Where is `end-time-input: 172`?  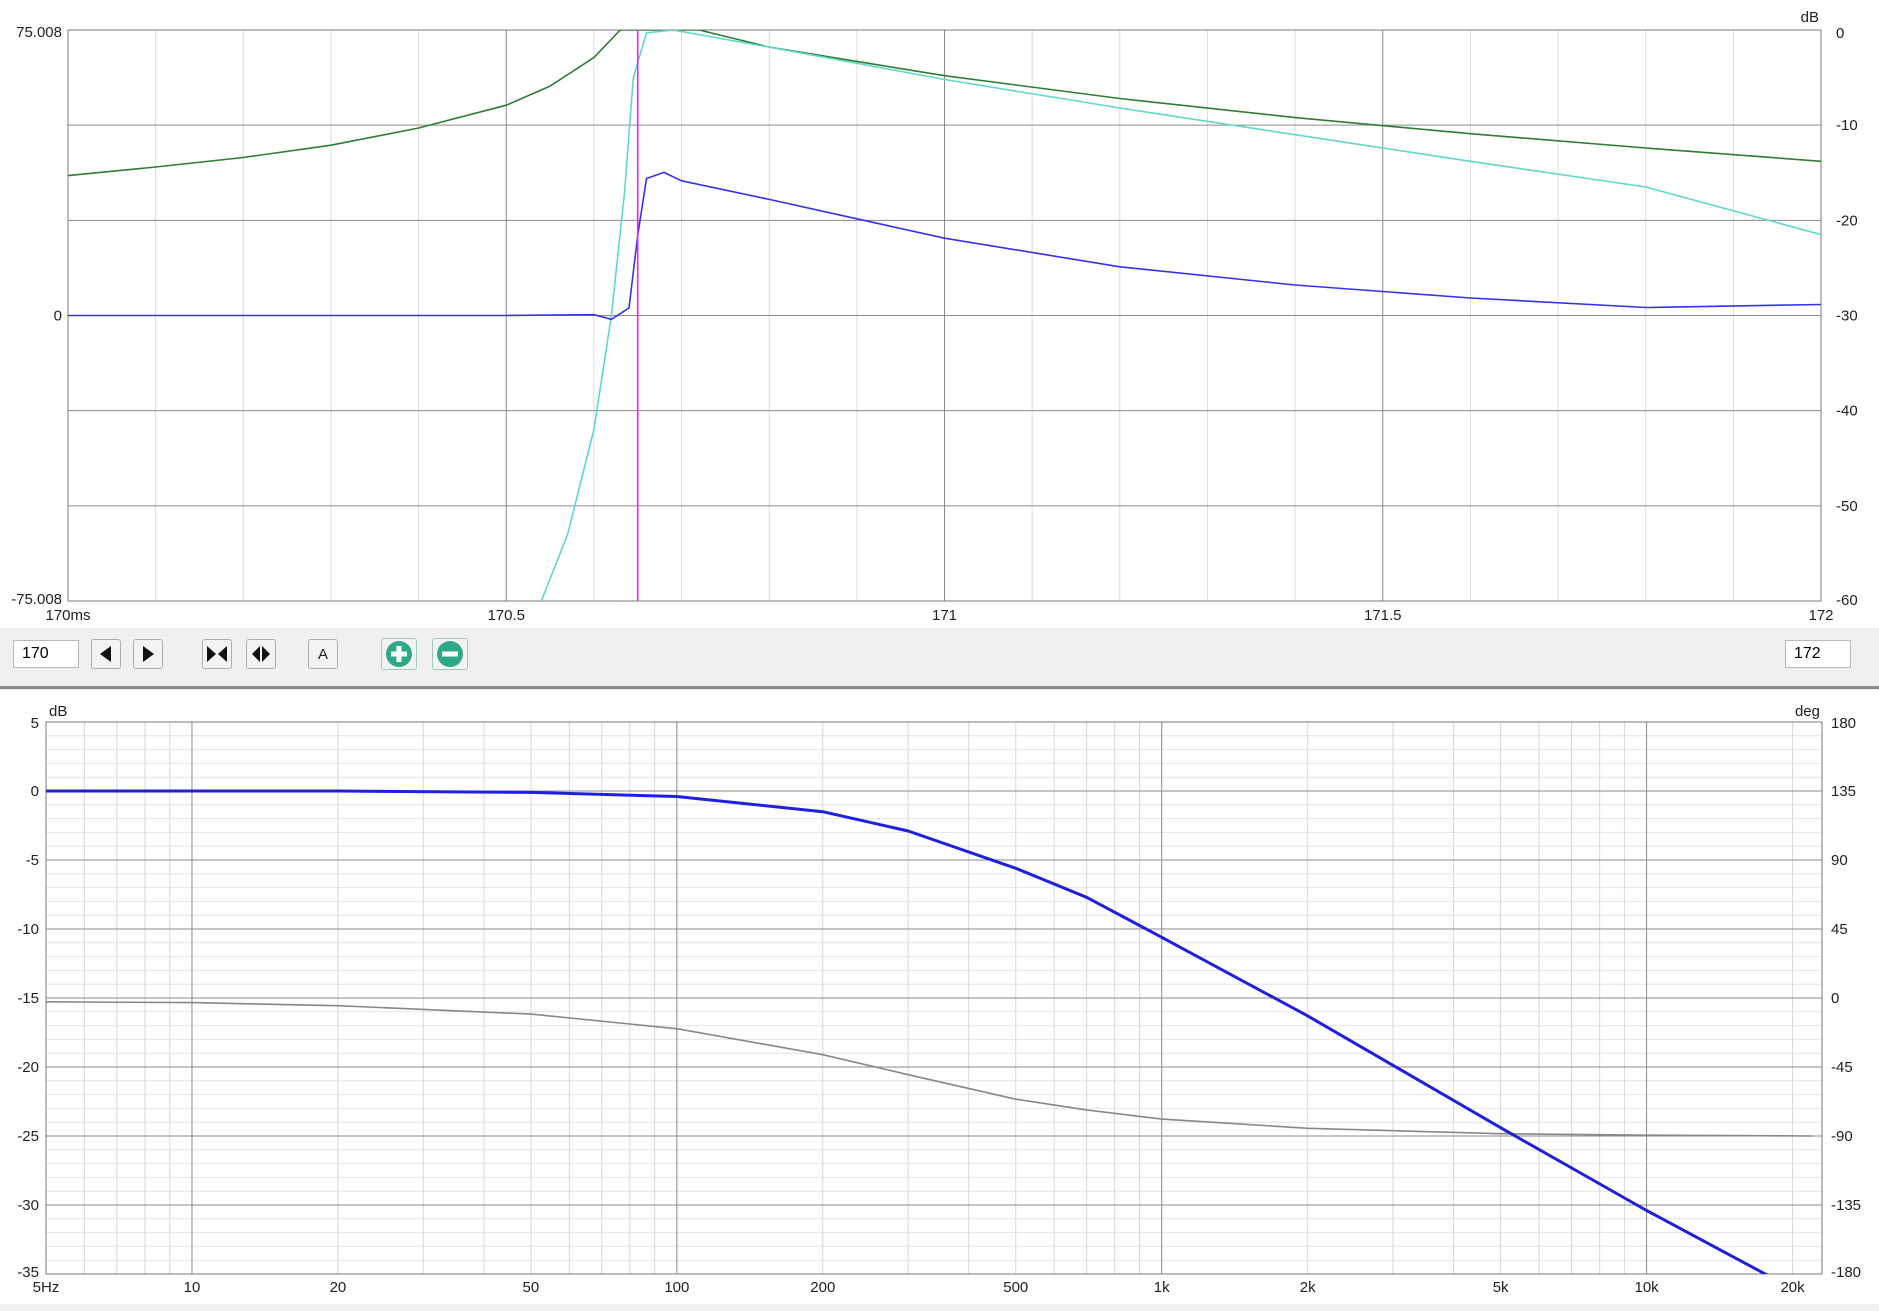 end-time-input: 172 is located at coordinates (1818, 654).